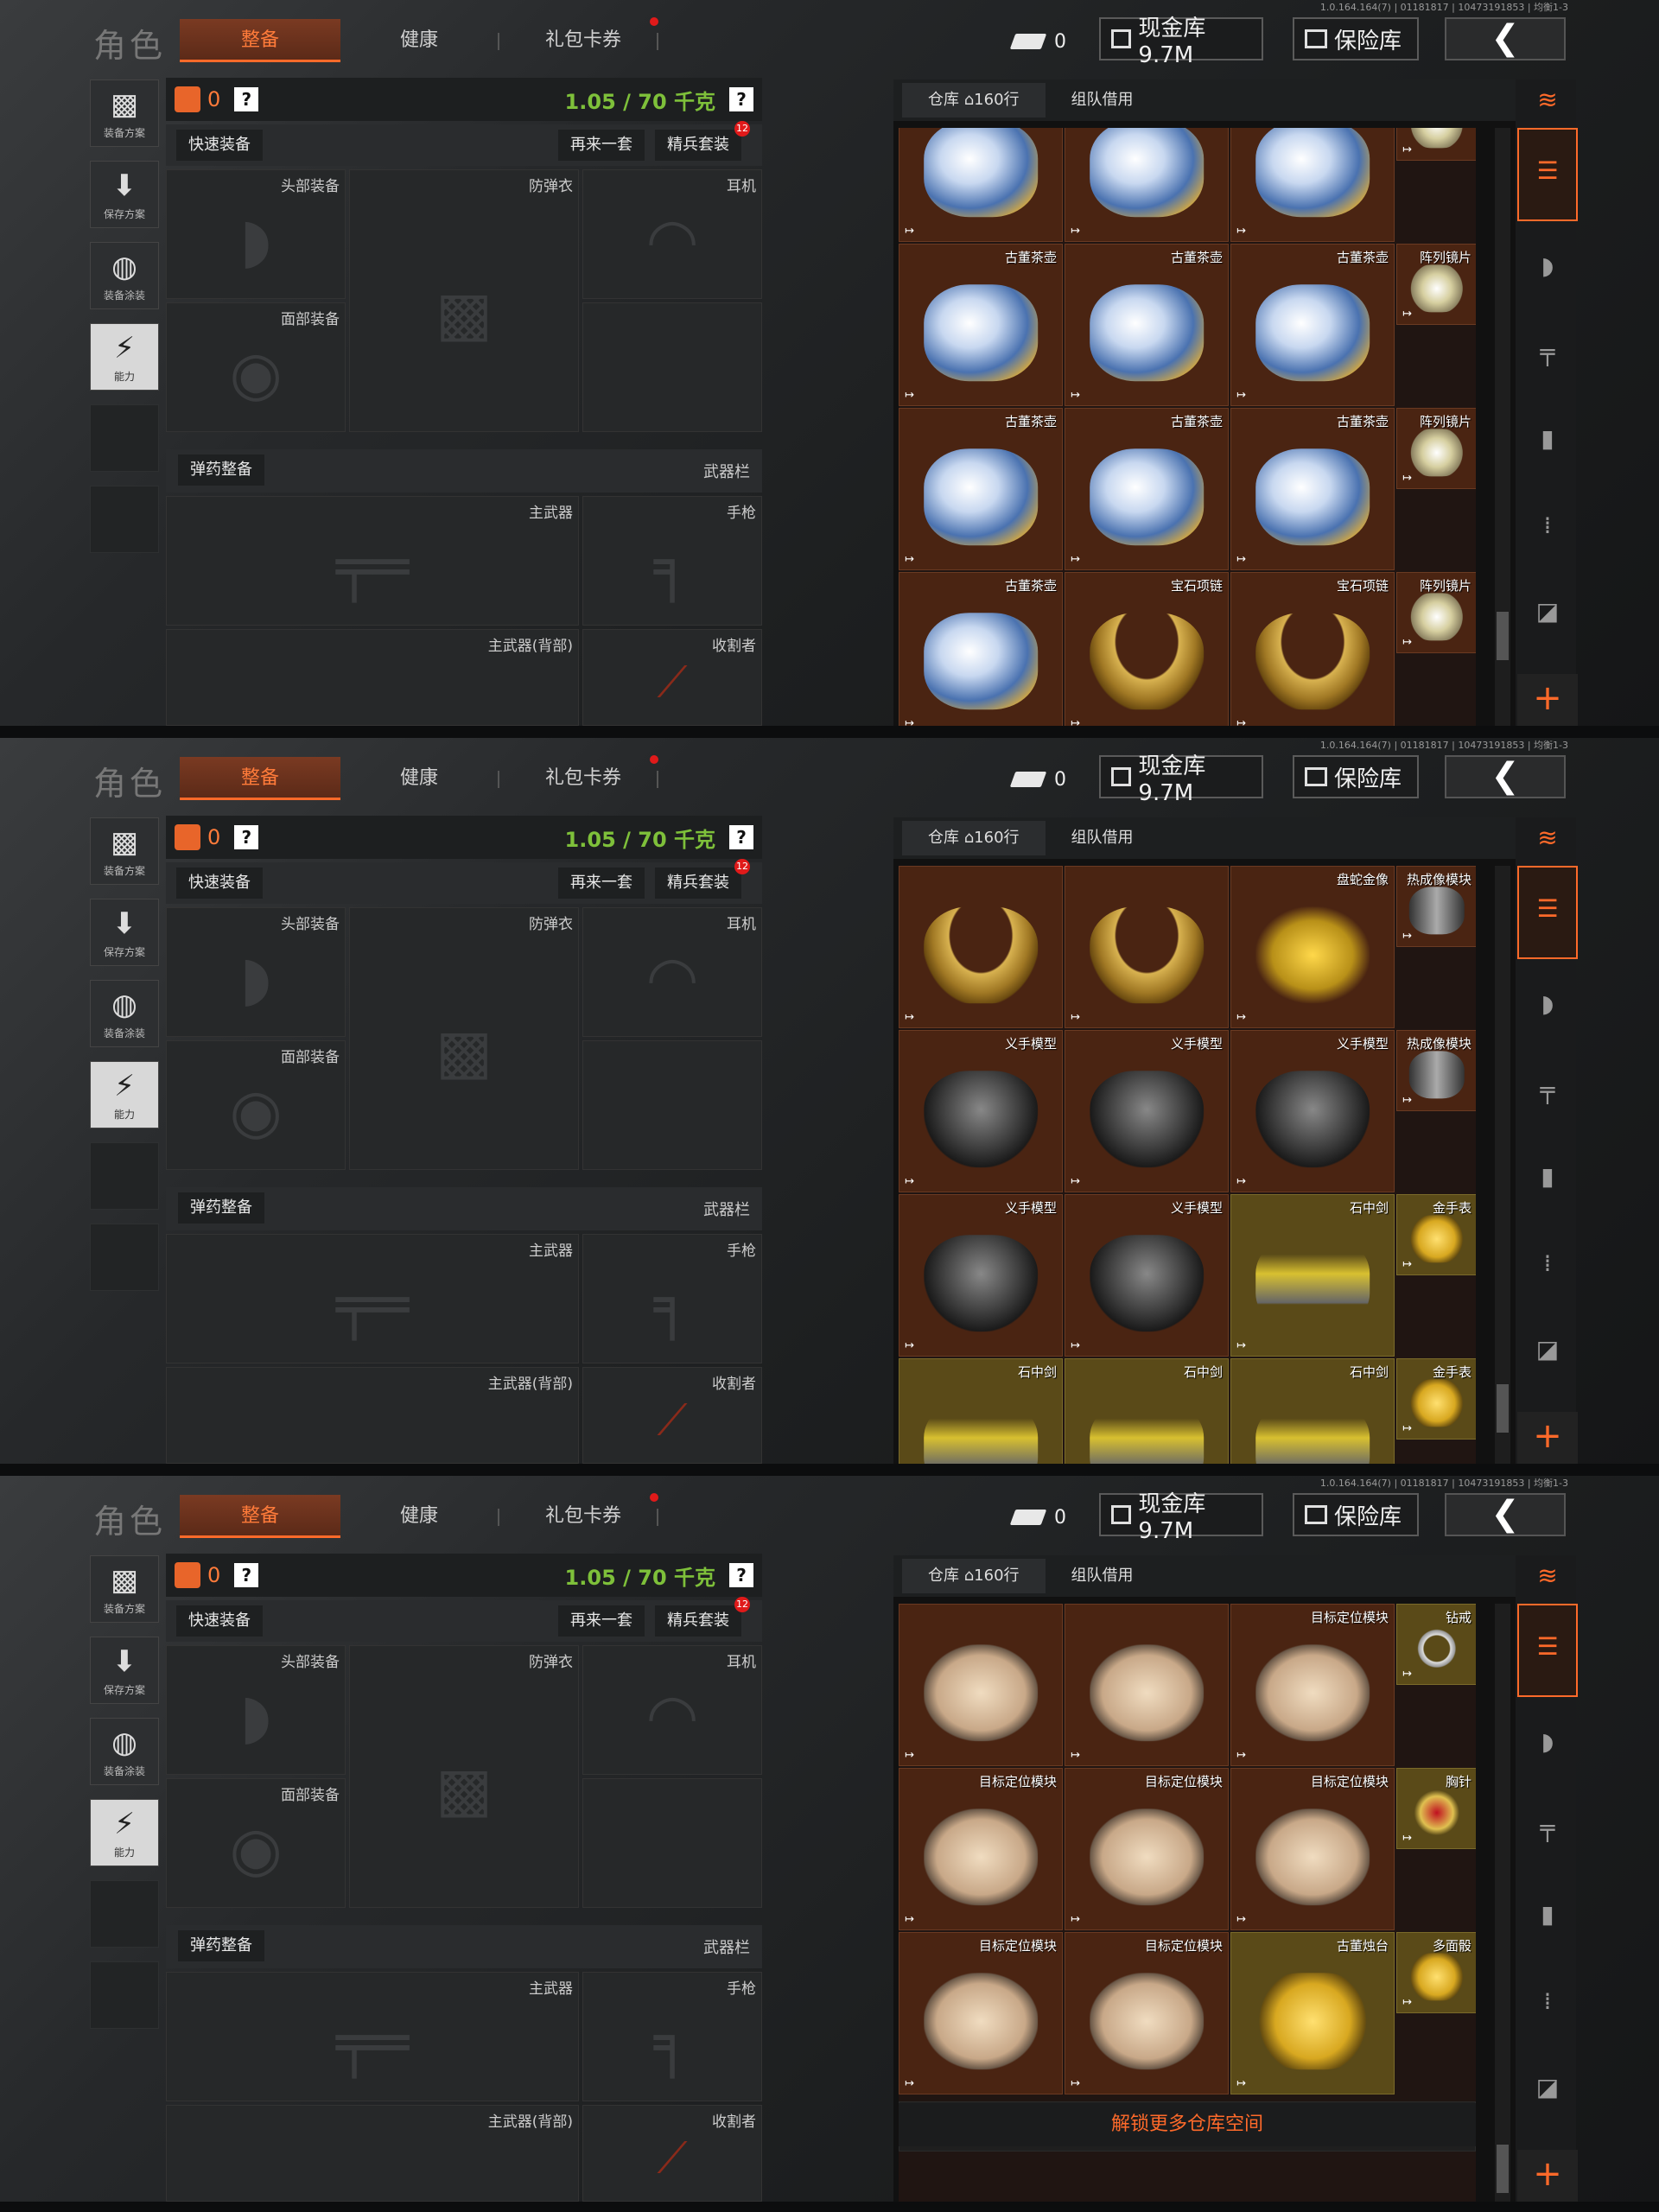 Image resolution: width=1659 pixels, height=2212 pixels. What do you see at coordinates (1312, 649) in the screenshot?
I see `inventory-item: 宝石项链 ↦` at bounding box center [1312, 649].